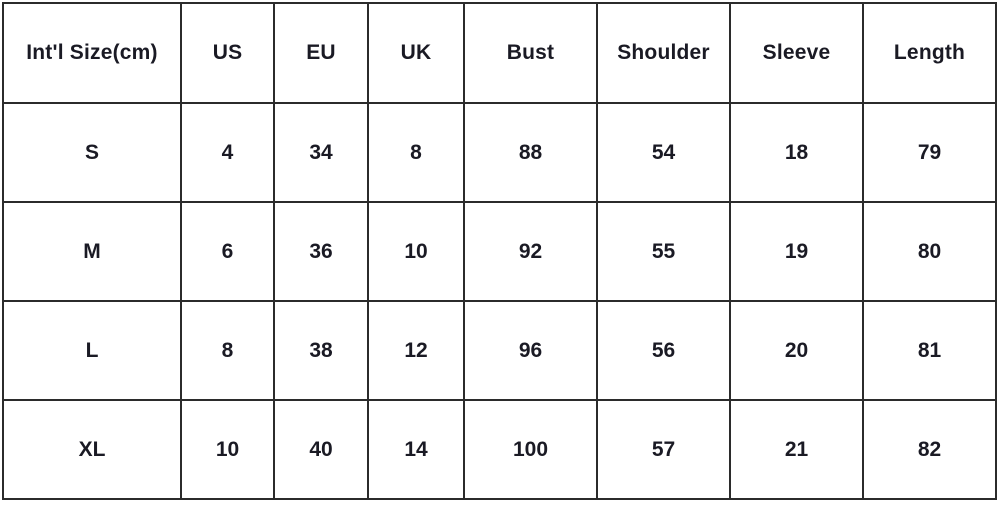  I want to click on cell-eu: 40, so click(321, 449).